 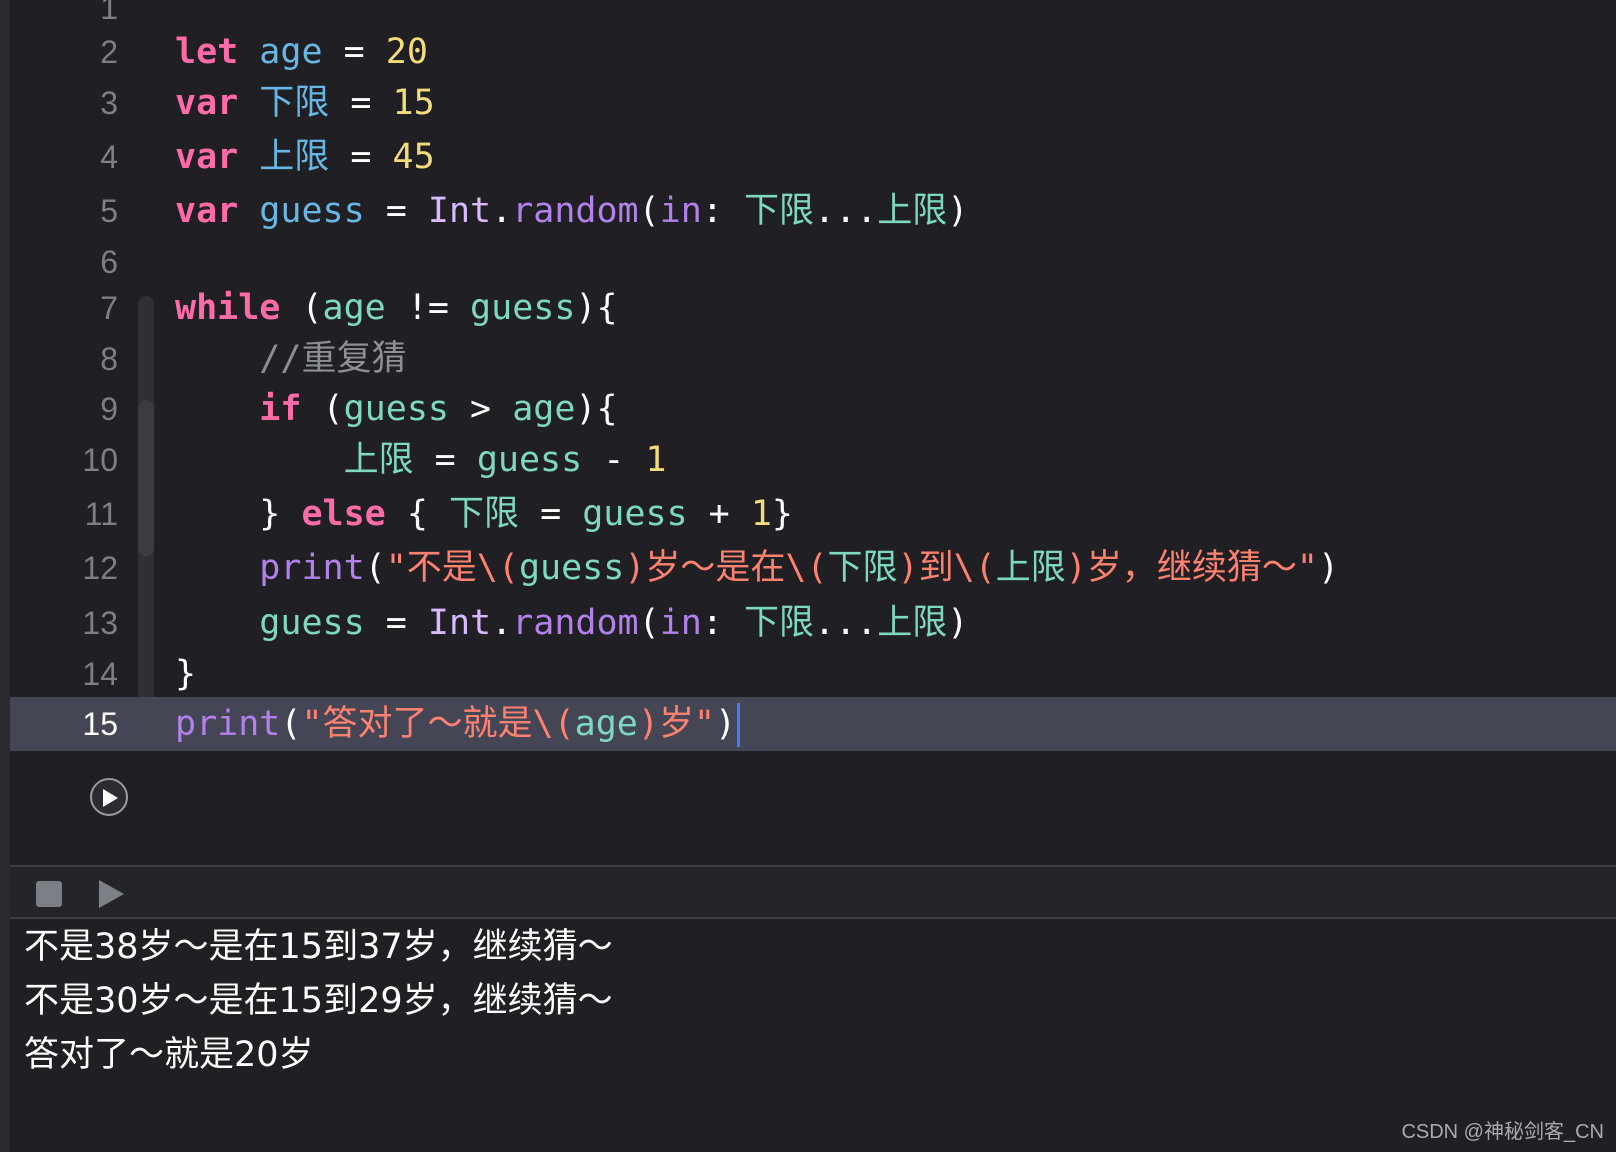 I want to click on code-text: let age = 20, so click(x=301, y=52).